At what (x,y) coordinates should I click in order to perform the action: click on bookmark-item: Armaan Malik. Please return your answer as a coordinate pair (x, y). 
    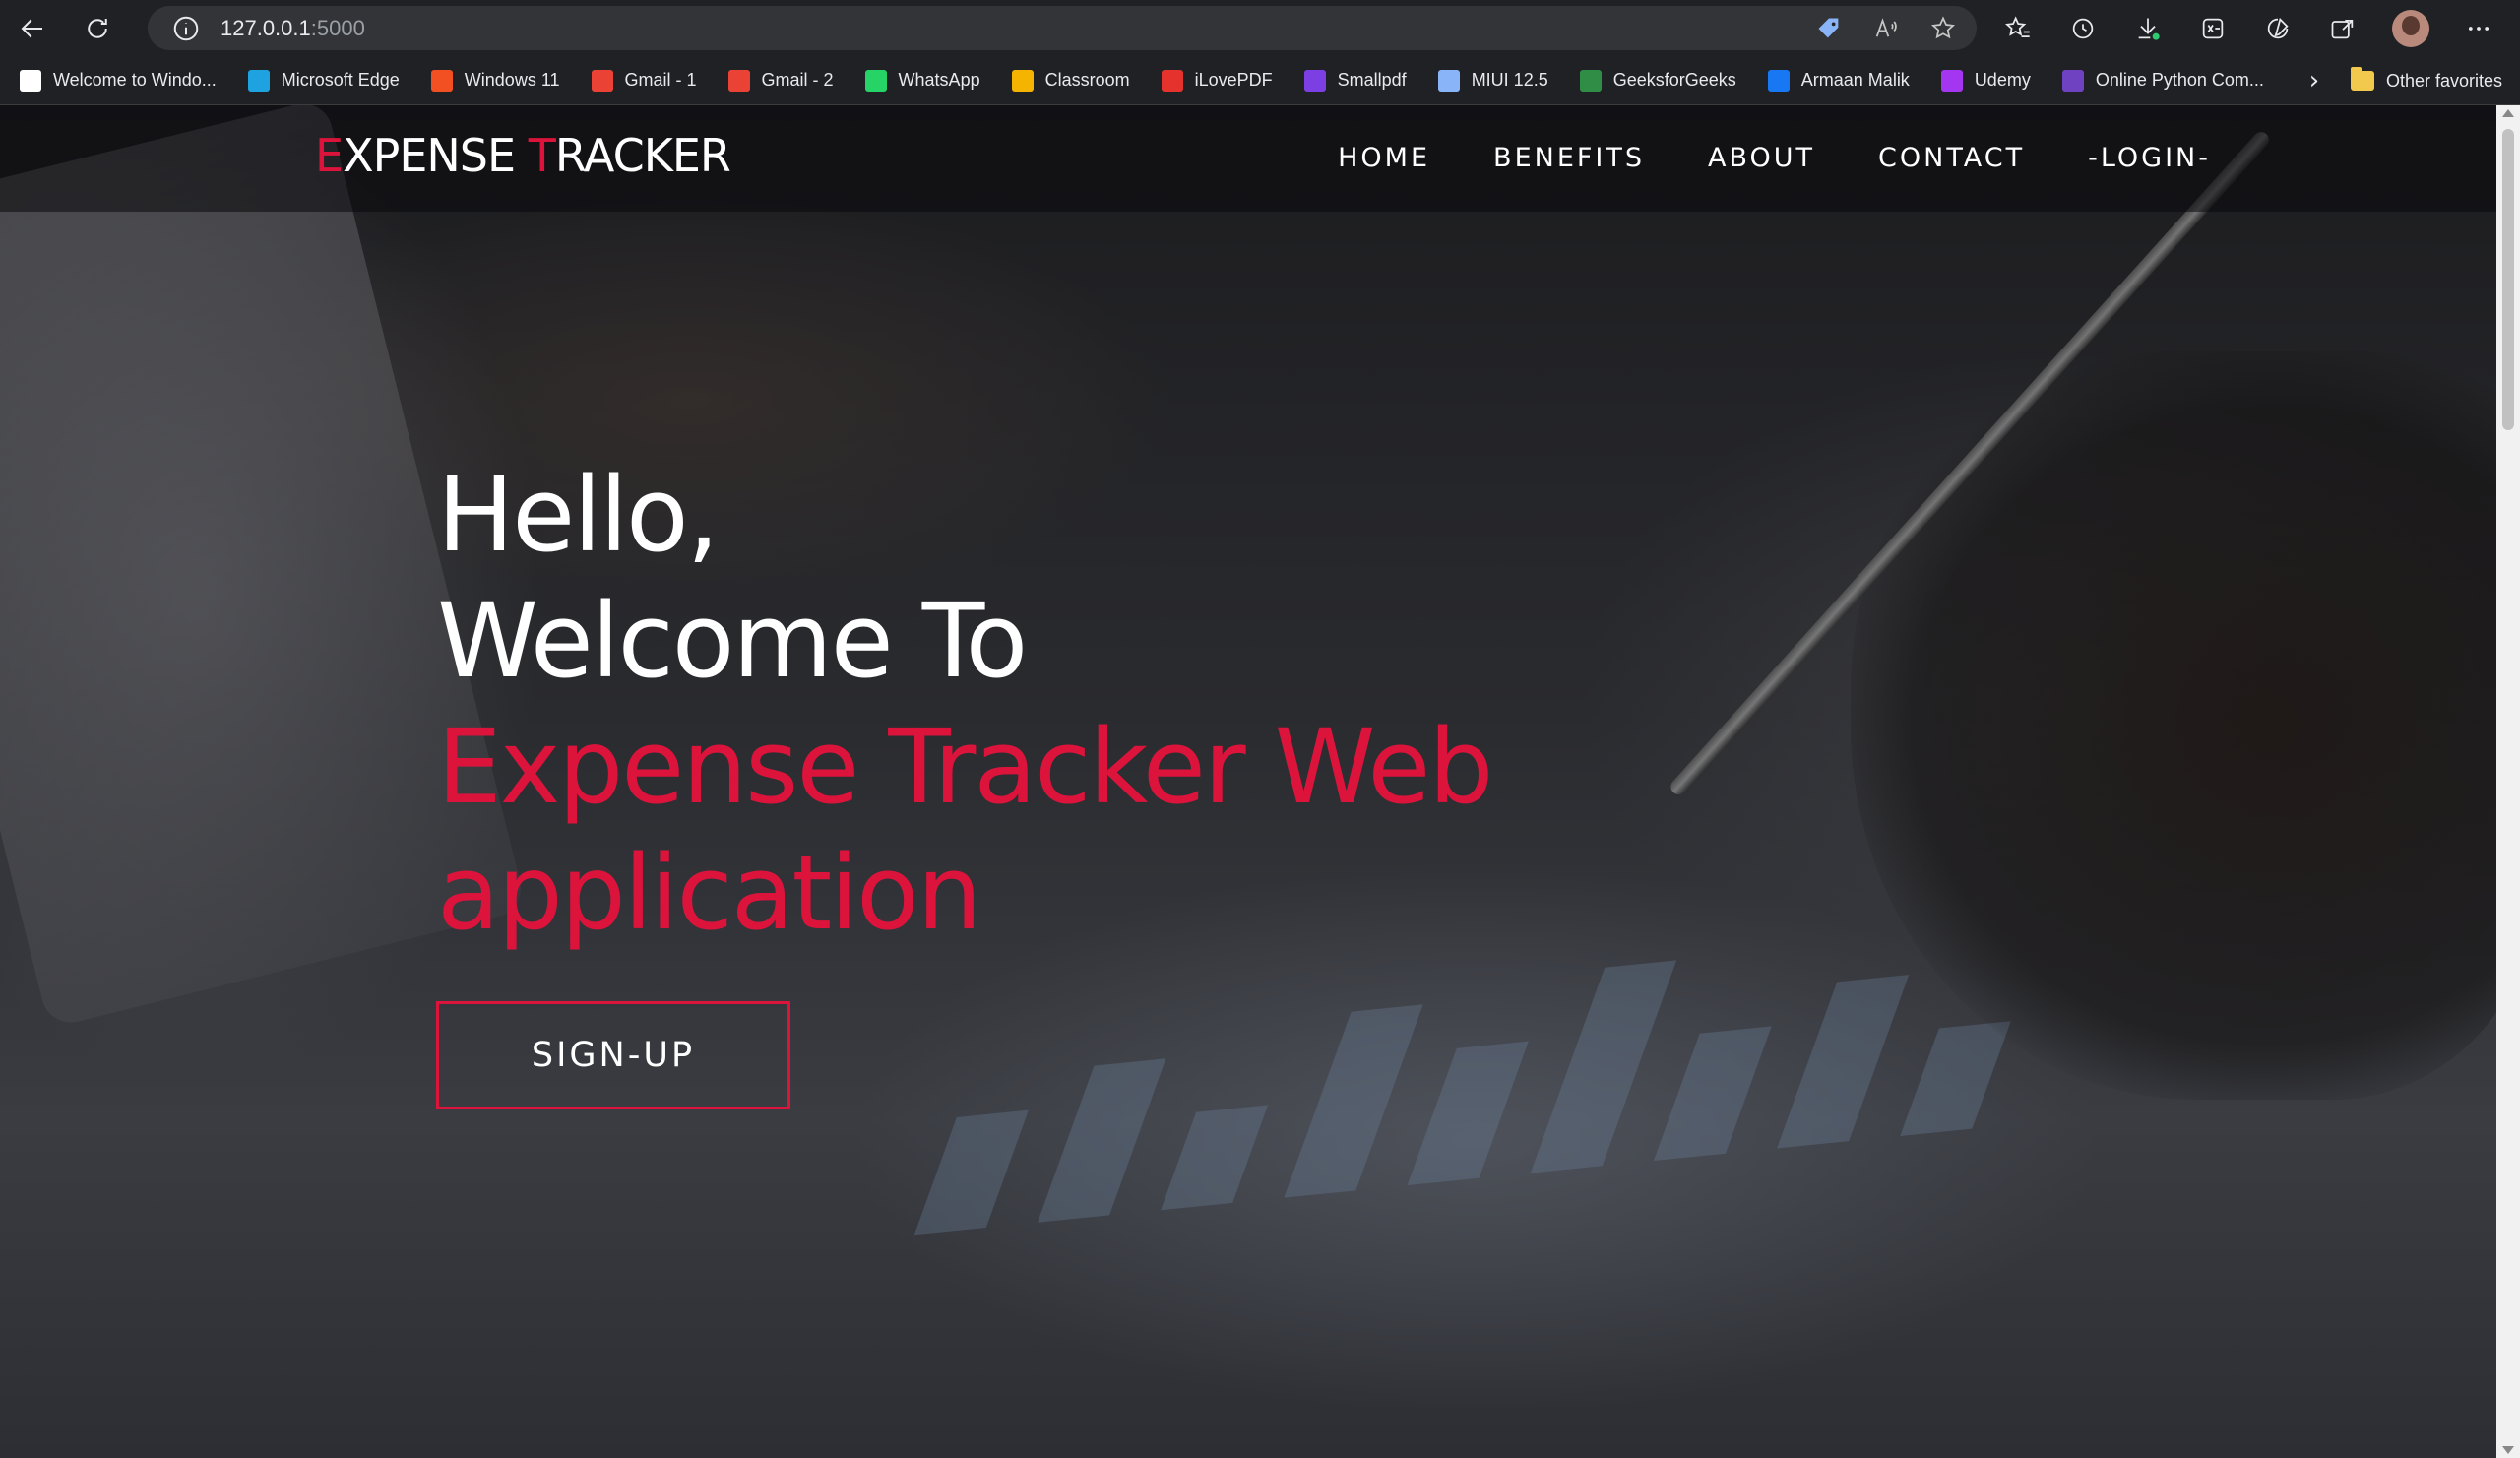
    Looking at the image, I should click on (1835, 80).